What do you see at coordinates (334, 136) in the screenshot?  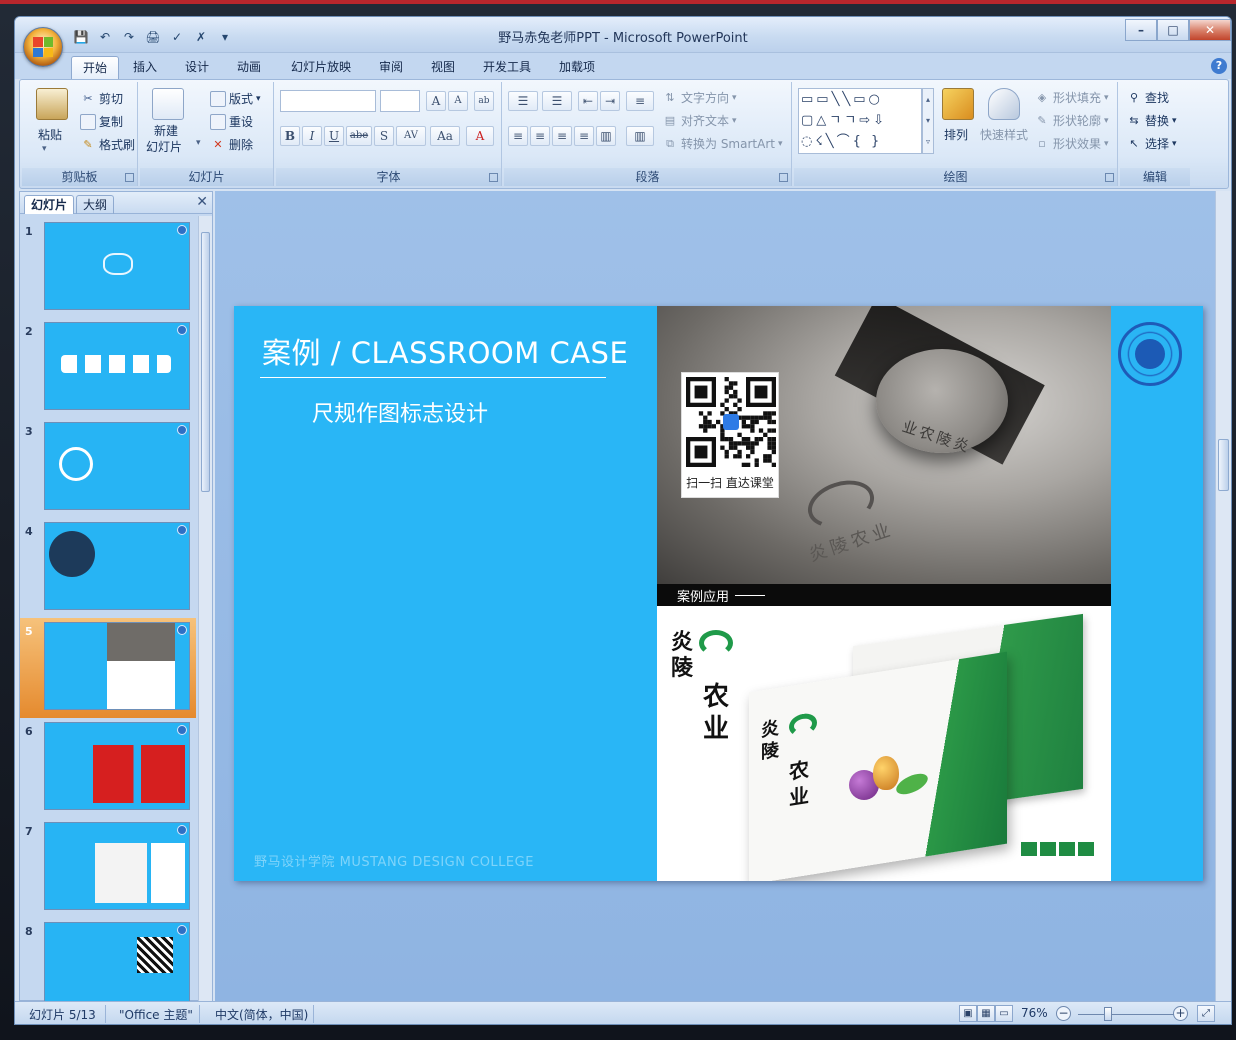 I see `underline-button: U` at bounding box center [334, 136].